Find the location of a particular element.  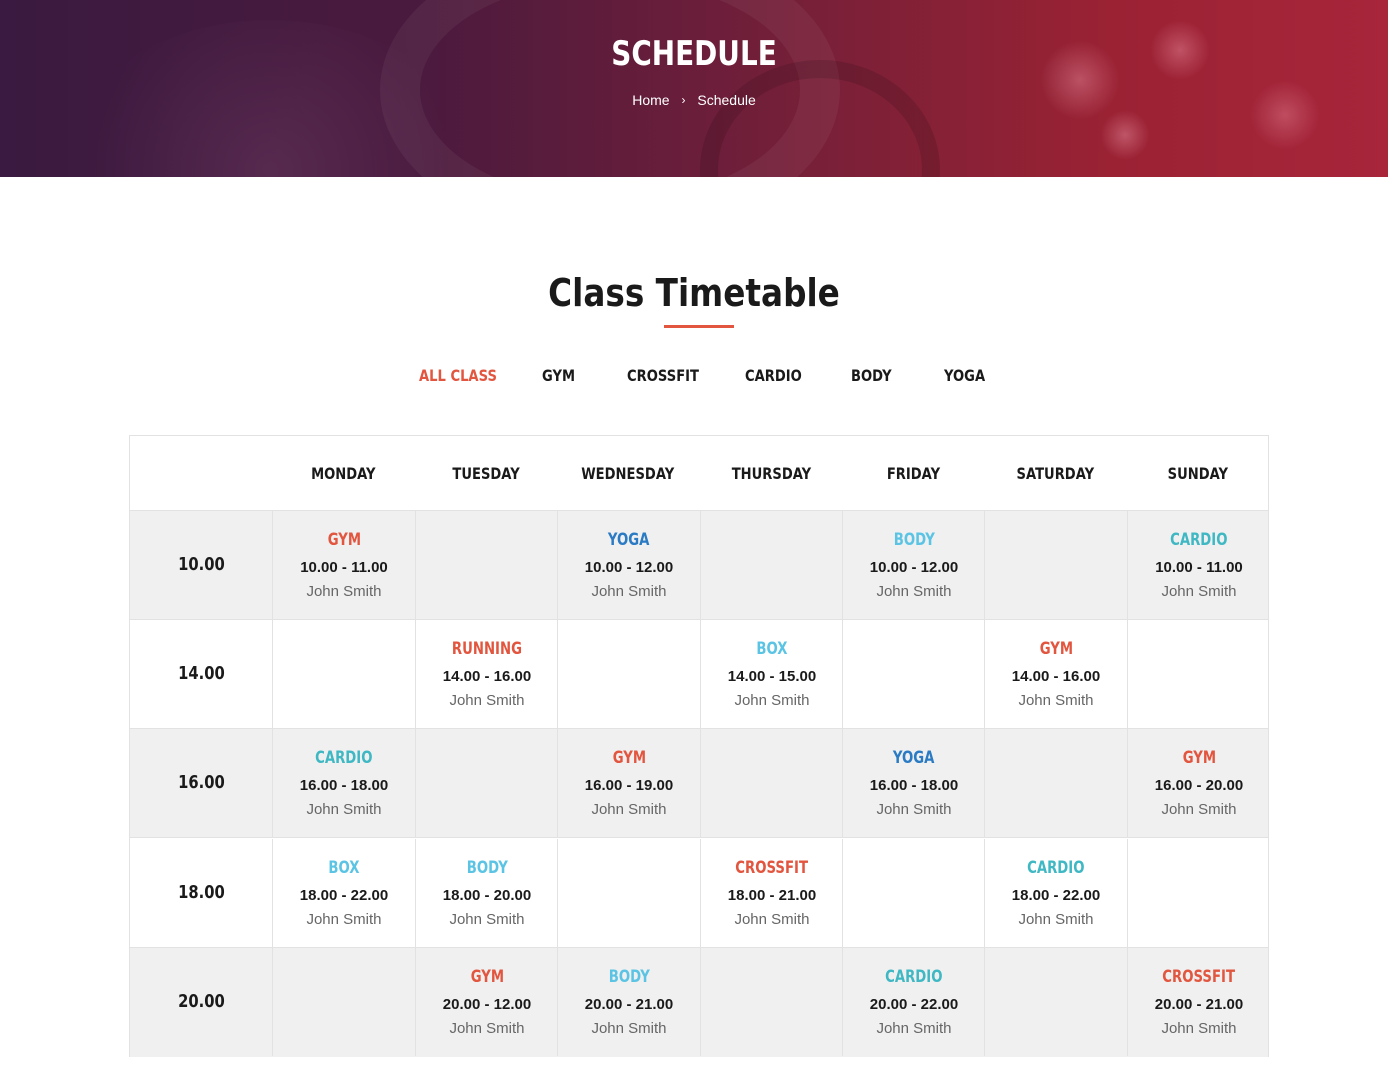

class-slot-cell: CROSSFIT 20.00 - 21.00 John Smith is located at coordinates (1198, 1001).